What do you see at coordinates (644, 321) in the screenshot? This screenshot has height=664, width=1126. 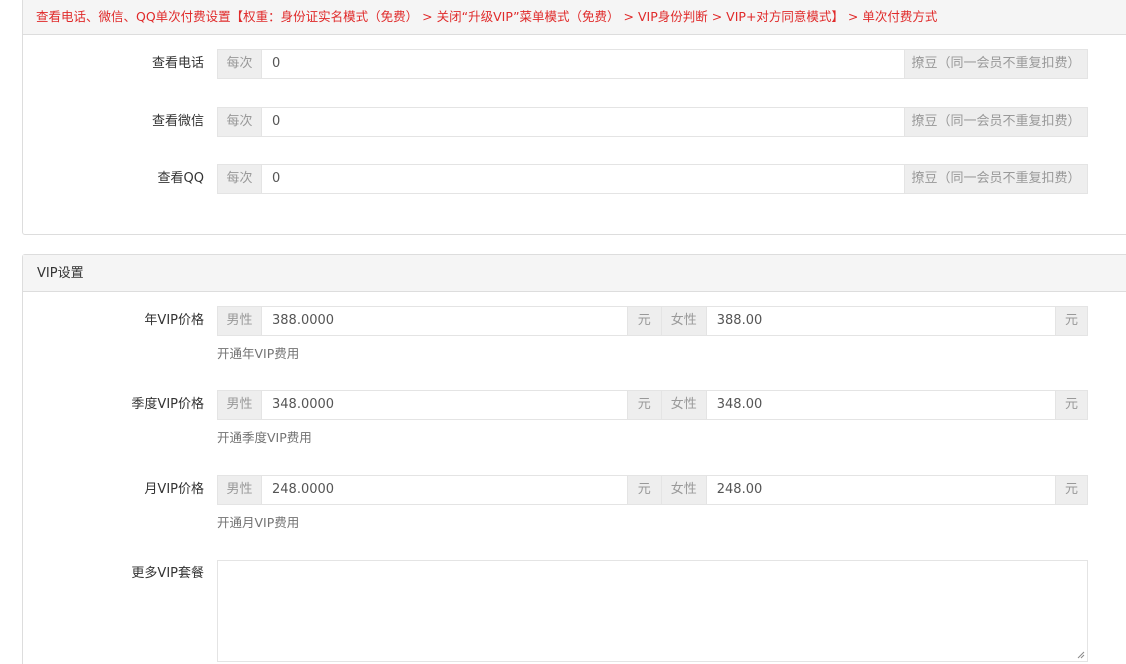 I see `year-vip-male-unit: 元` at bounding box center [644, 321].